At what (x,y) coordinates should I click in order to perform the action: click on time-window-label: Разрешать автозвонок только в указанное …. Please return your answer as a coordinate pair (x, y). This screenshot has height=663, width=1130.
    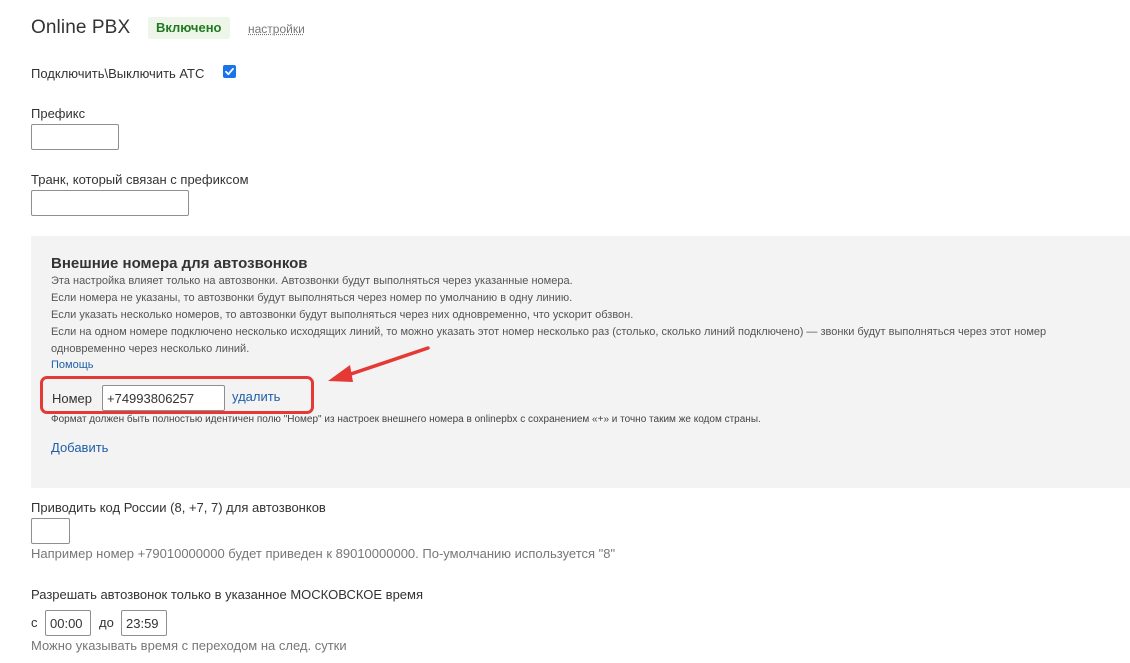
    Looking at the image, I should click on (227, 594).